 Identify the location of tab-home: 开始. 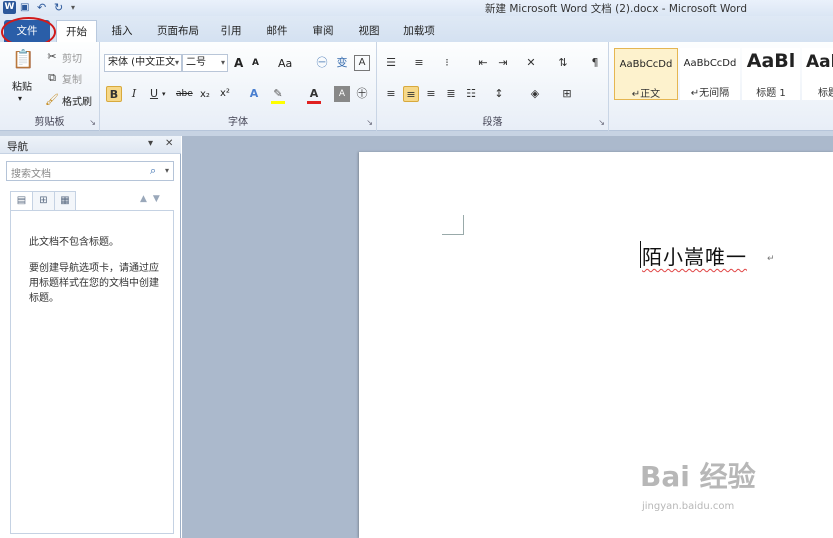
(76, 32).